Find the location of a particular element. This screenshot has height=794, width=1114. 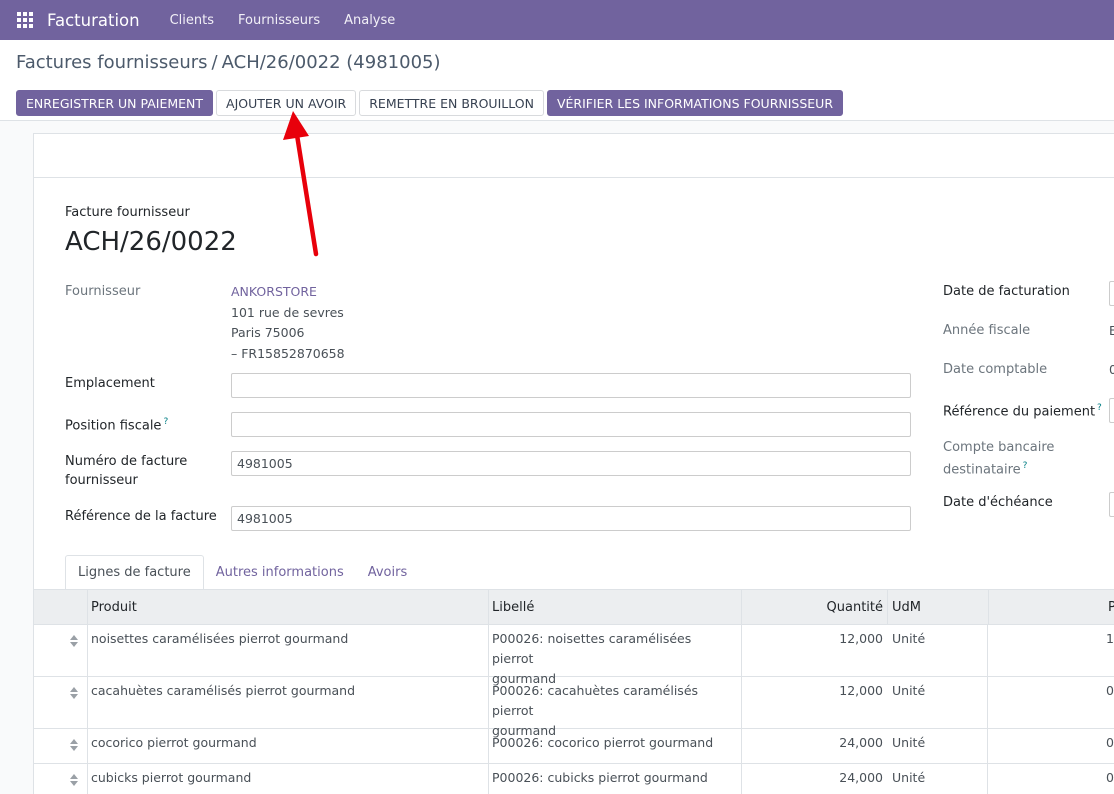

row-product: cacahuètes caramélisés pierrot gourmand is located at coordinates (223, 689).